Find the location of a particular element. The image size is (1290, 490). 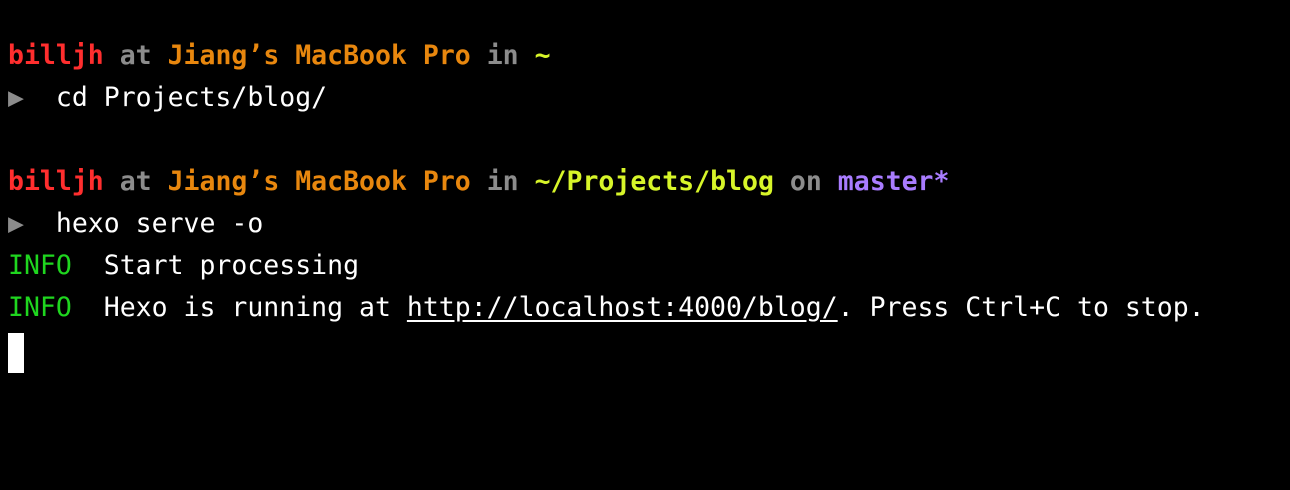

log-message: Start processing is located at coordinates (231, 265).